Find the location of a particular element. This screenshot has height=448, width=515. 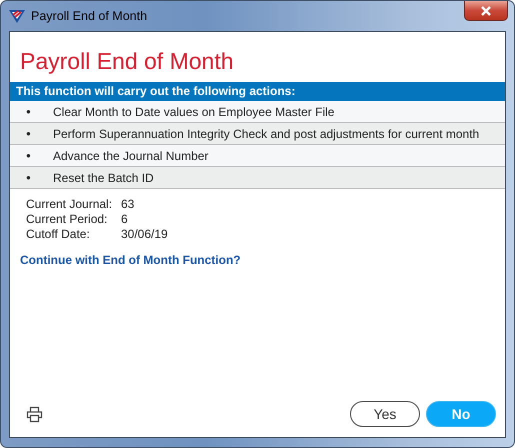

info-label: Cutoff Date: is located at coordinates (58, 234).